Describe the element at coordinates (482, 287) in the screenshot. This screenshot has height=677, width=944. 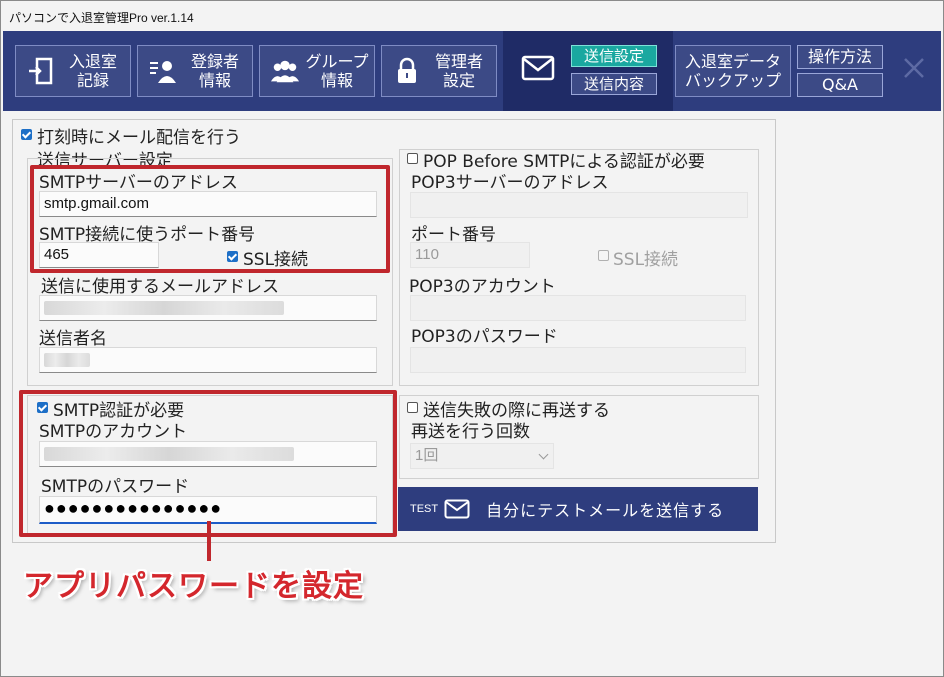
I see `pop-account-label: POP3のアカウント` at that location.